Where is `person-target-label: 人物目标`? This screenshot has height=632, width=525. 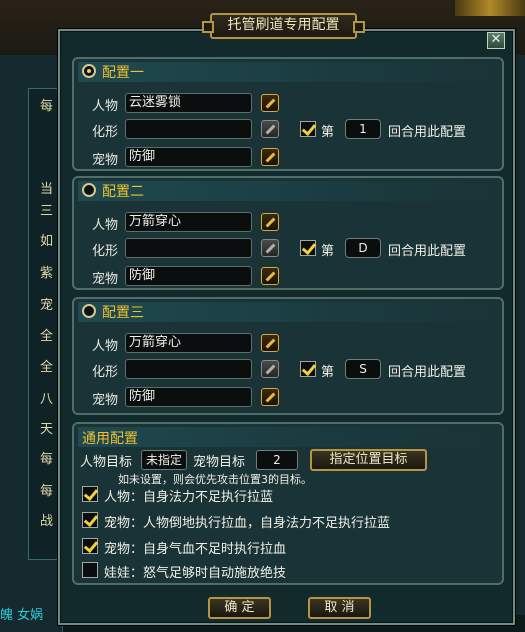
person-target-label: 人物目标 is located at coordinates (106, 462).